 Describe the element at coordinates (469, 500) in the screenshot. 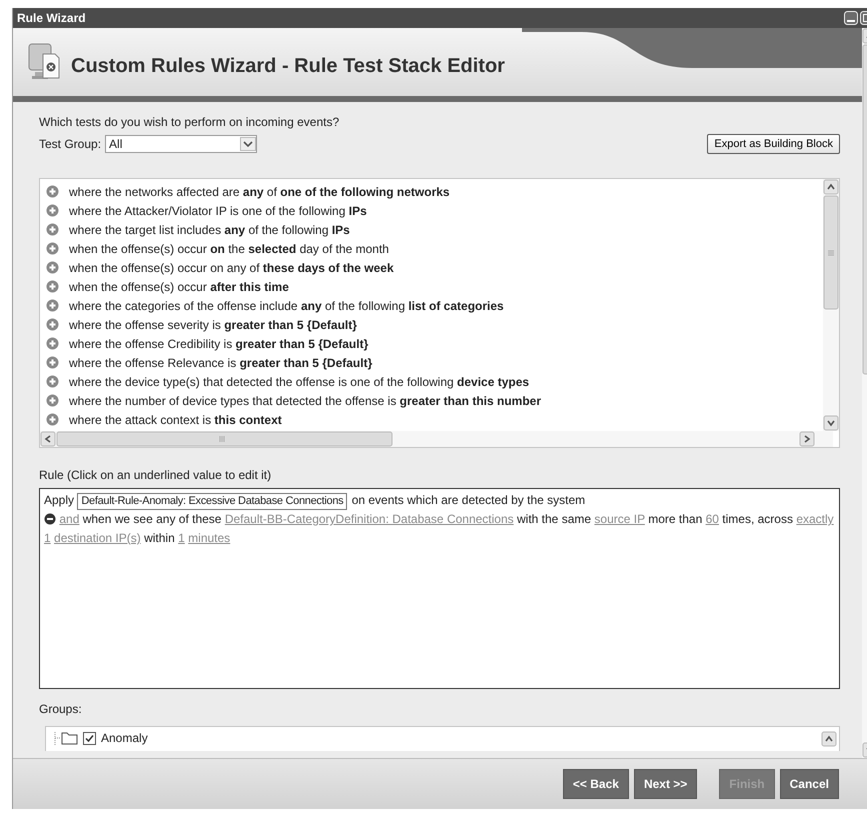

I see `rule-text: on events which are detected by the system` at that location.